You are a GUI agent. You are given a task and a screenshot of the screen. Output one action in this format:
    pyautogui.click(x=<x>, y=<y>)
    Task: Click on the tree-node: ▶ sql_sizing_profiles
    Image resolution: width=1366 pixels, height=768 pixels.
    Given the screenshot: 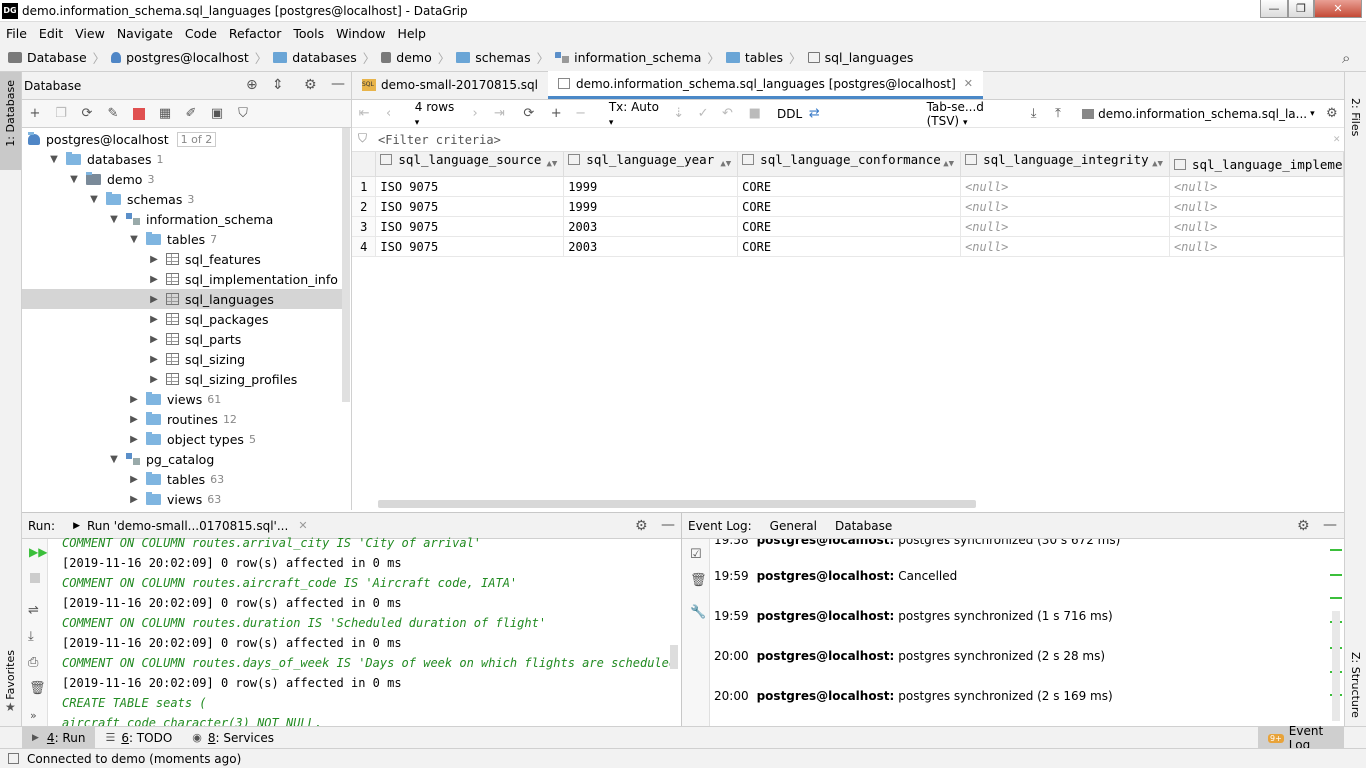 What is the action you would take?
    pyautogui.click(x=182, y=379)
    